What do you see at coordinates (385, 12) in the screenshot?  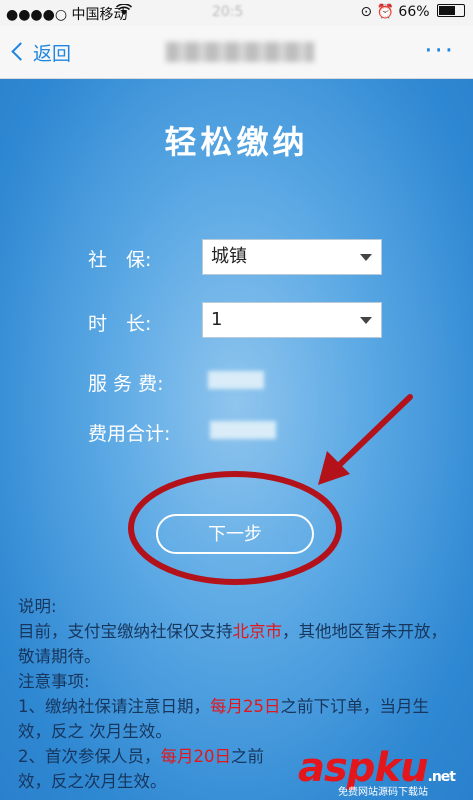 I see `alarm-icon: ⏰` at bounding box center [385, 12].